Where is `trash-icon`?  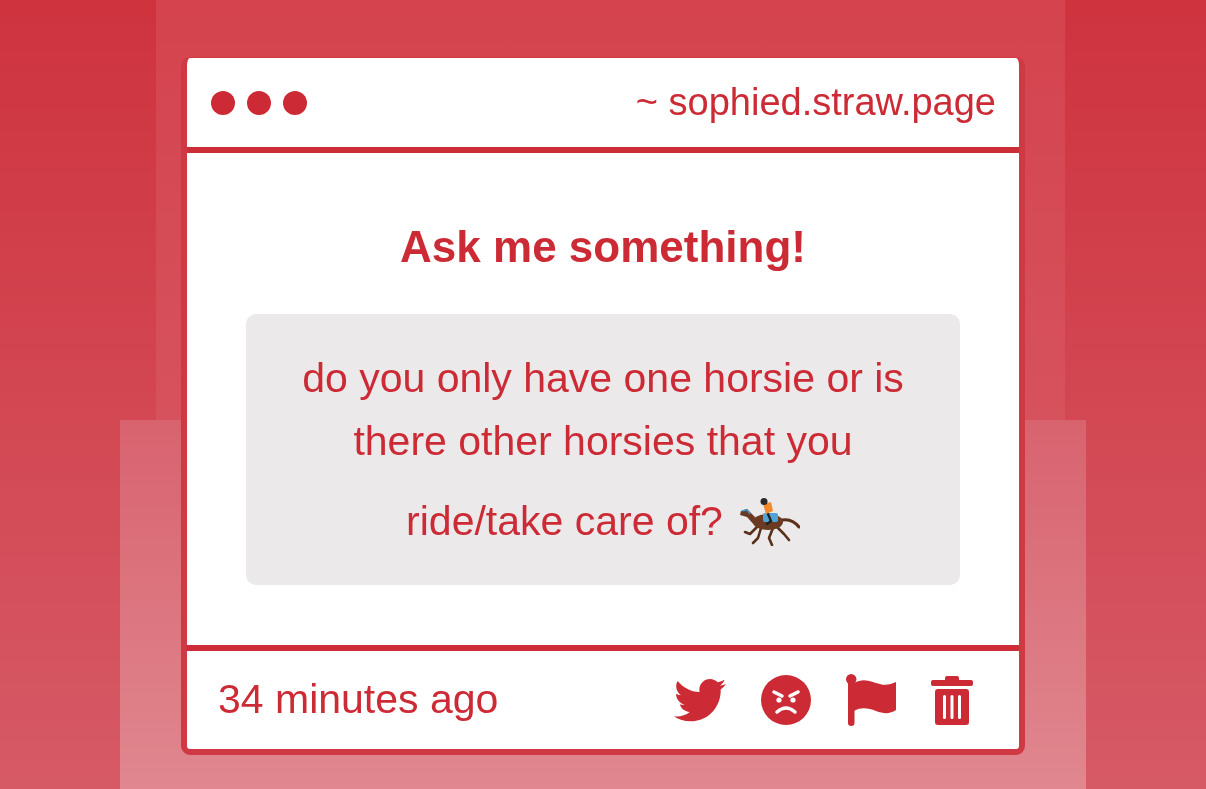
trash-icon is located at coordinates (952, 700).